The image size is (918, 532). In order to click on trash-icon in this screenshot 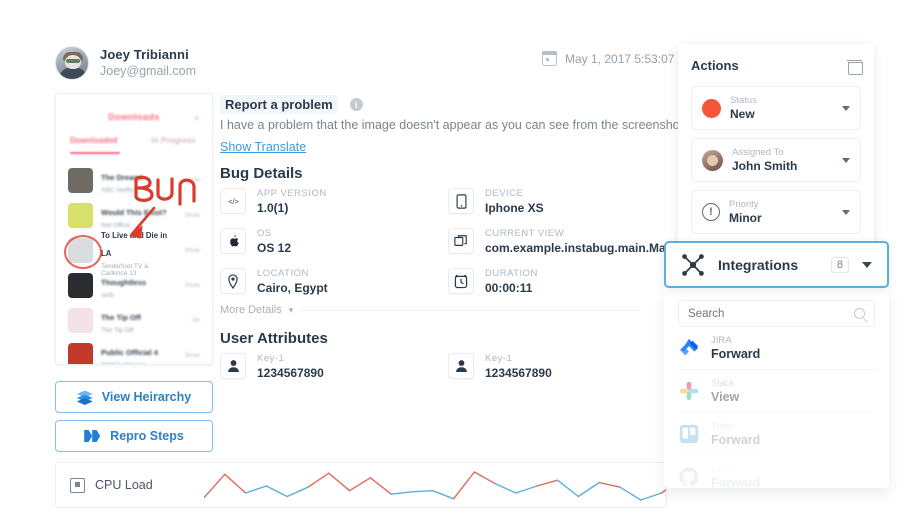, I will do `click(855, 67)`.